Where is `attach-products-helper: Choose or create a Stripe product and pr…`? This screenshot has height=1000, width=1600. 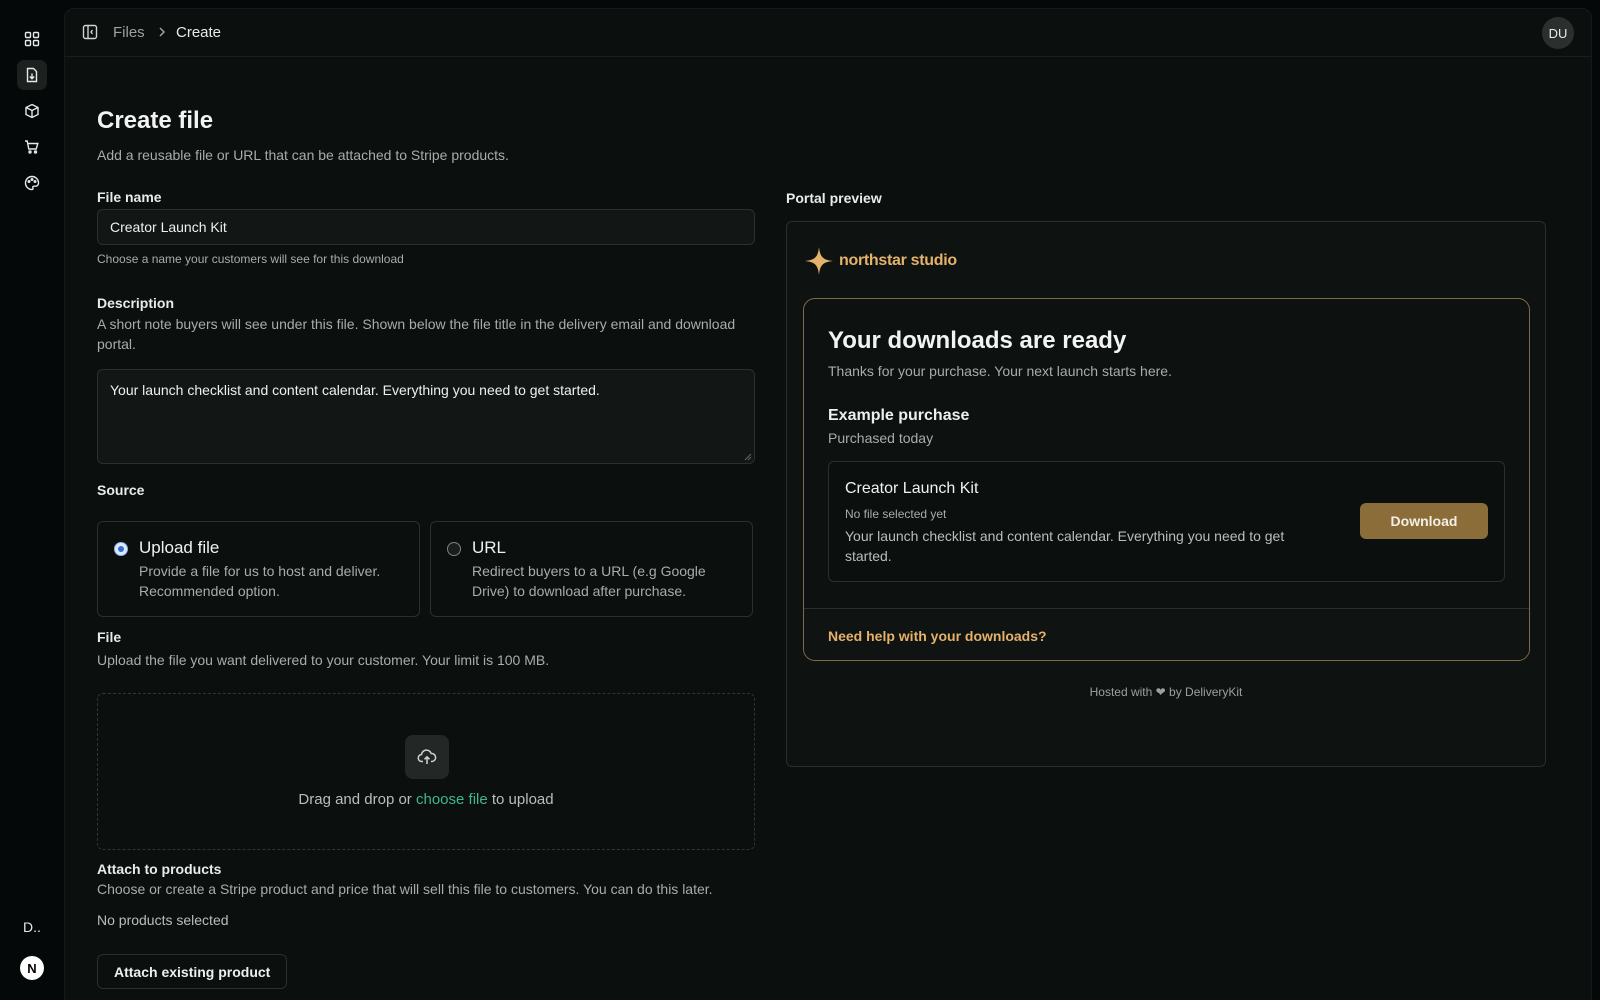 attach-products-helper: Choose or create a Stripe product and pr… is located at coordinates (405, 889).